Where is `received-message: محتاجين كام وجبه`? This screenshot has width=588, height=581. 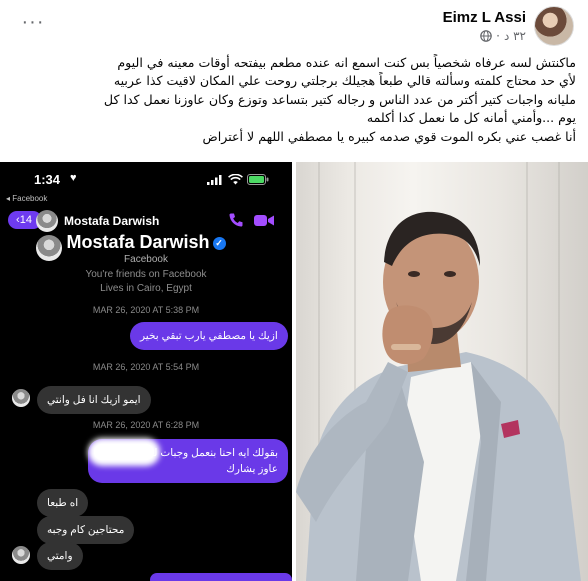 received-message: محتاجين كام وجبه is located at coordinates (86, 530).